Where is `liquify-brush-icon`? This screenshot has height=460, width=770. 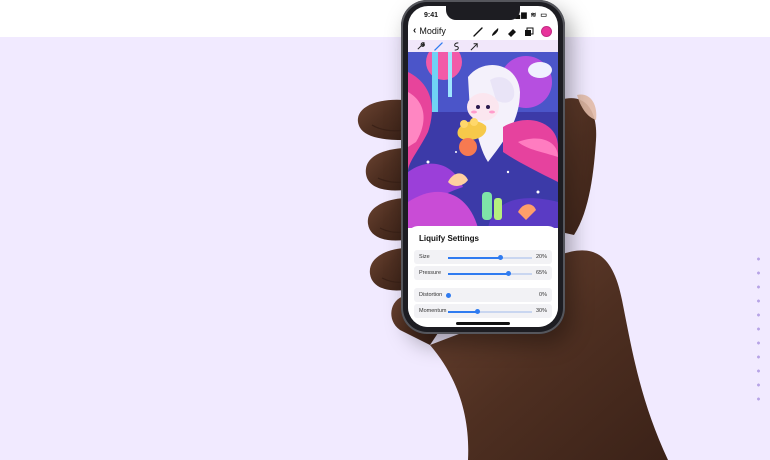
liquify-brush-icon is located at coordinates (438, 46).